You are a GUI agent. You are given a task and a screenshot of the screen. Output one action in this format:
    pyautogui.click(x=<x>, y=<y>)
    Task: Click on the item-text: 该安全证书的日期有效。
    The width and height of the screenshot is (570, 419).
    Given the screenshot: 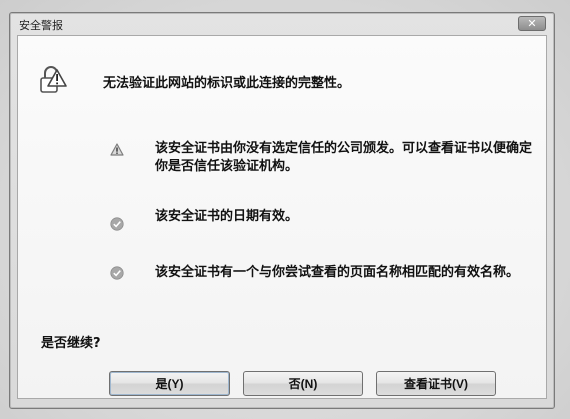 What is the action you would take?
    pyautogui.click(x=227, y=216)
    